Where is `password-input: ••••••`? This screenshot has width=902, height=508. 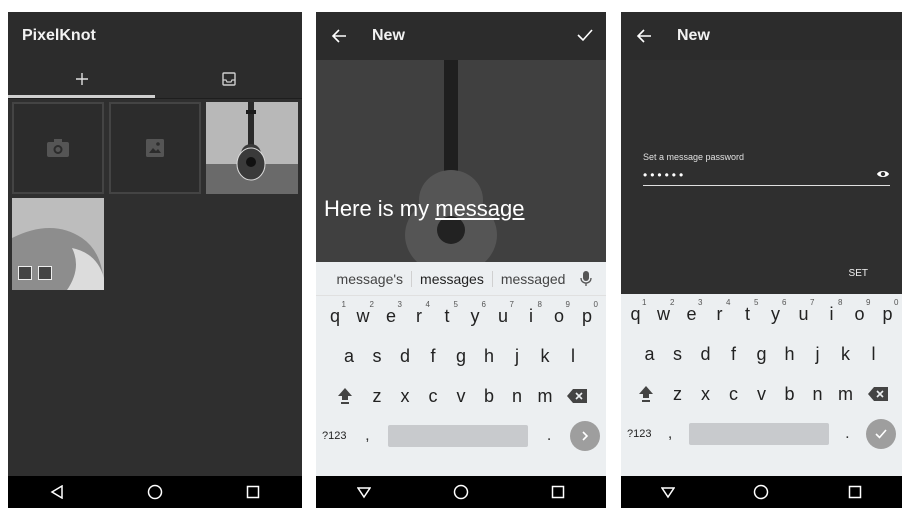 password-input: •••••• is located at coordinates (766, 175).